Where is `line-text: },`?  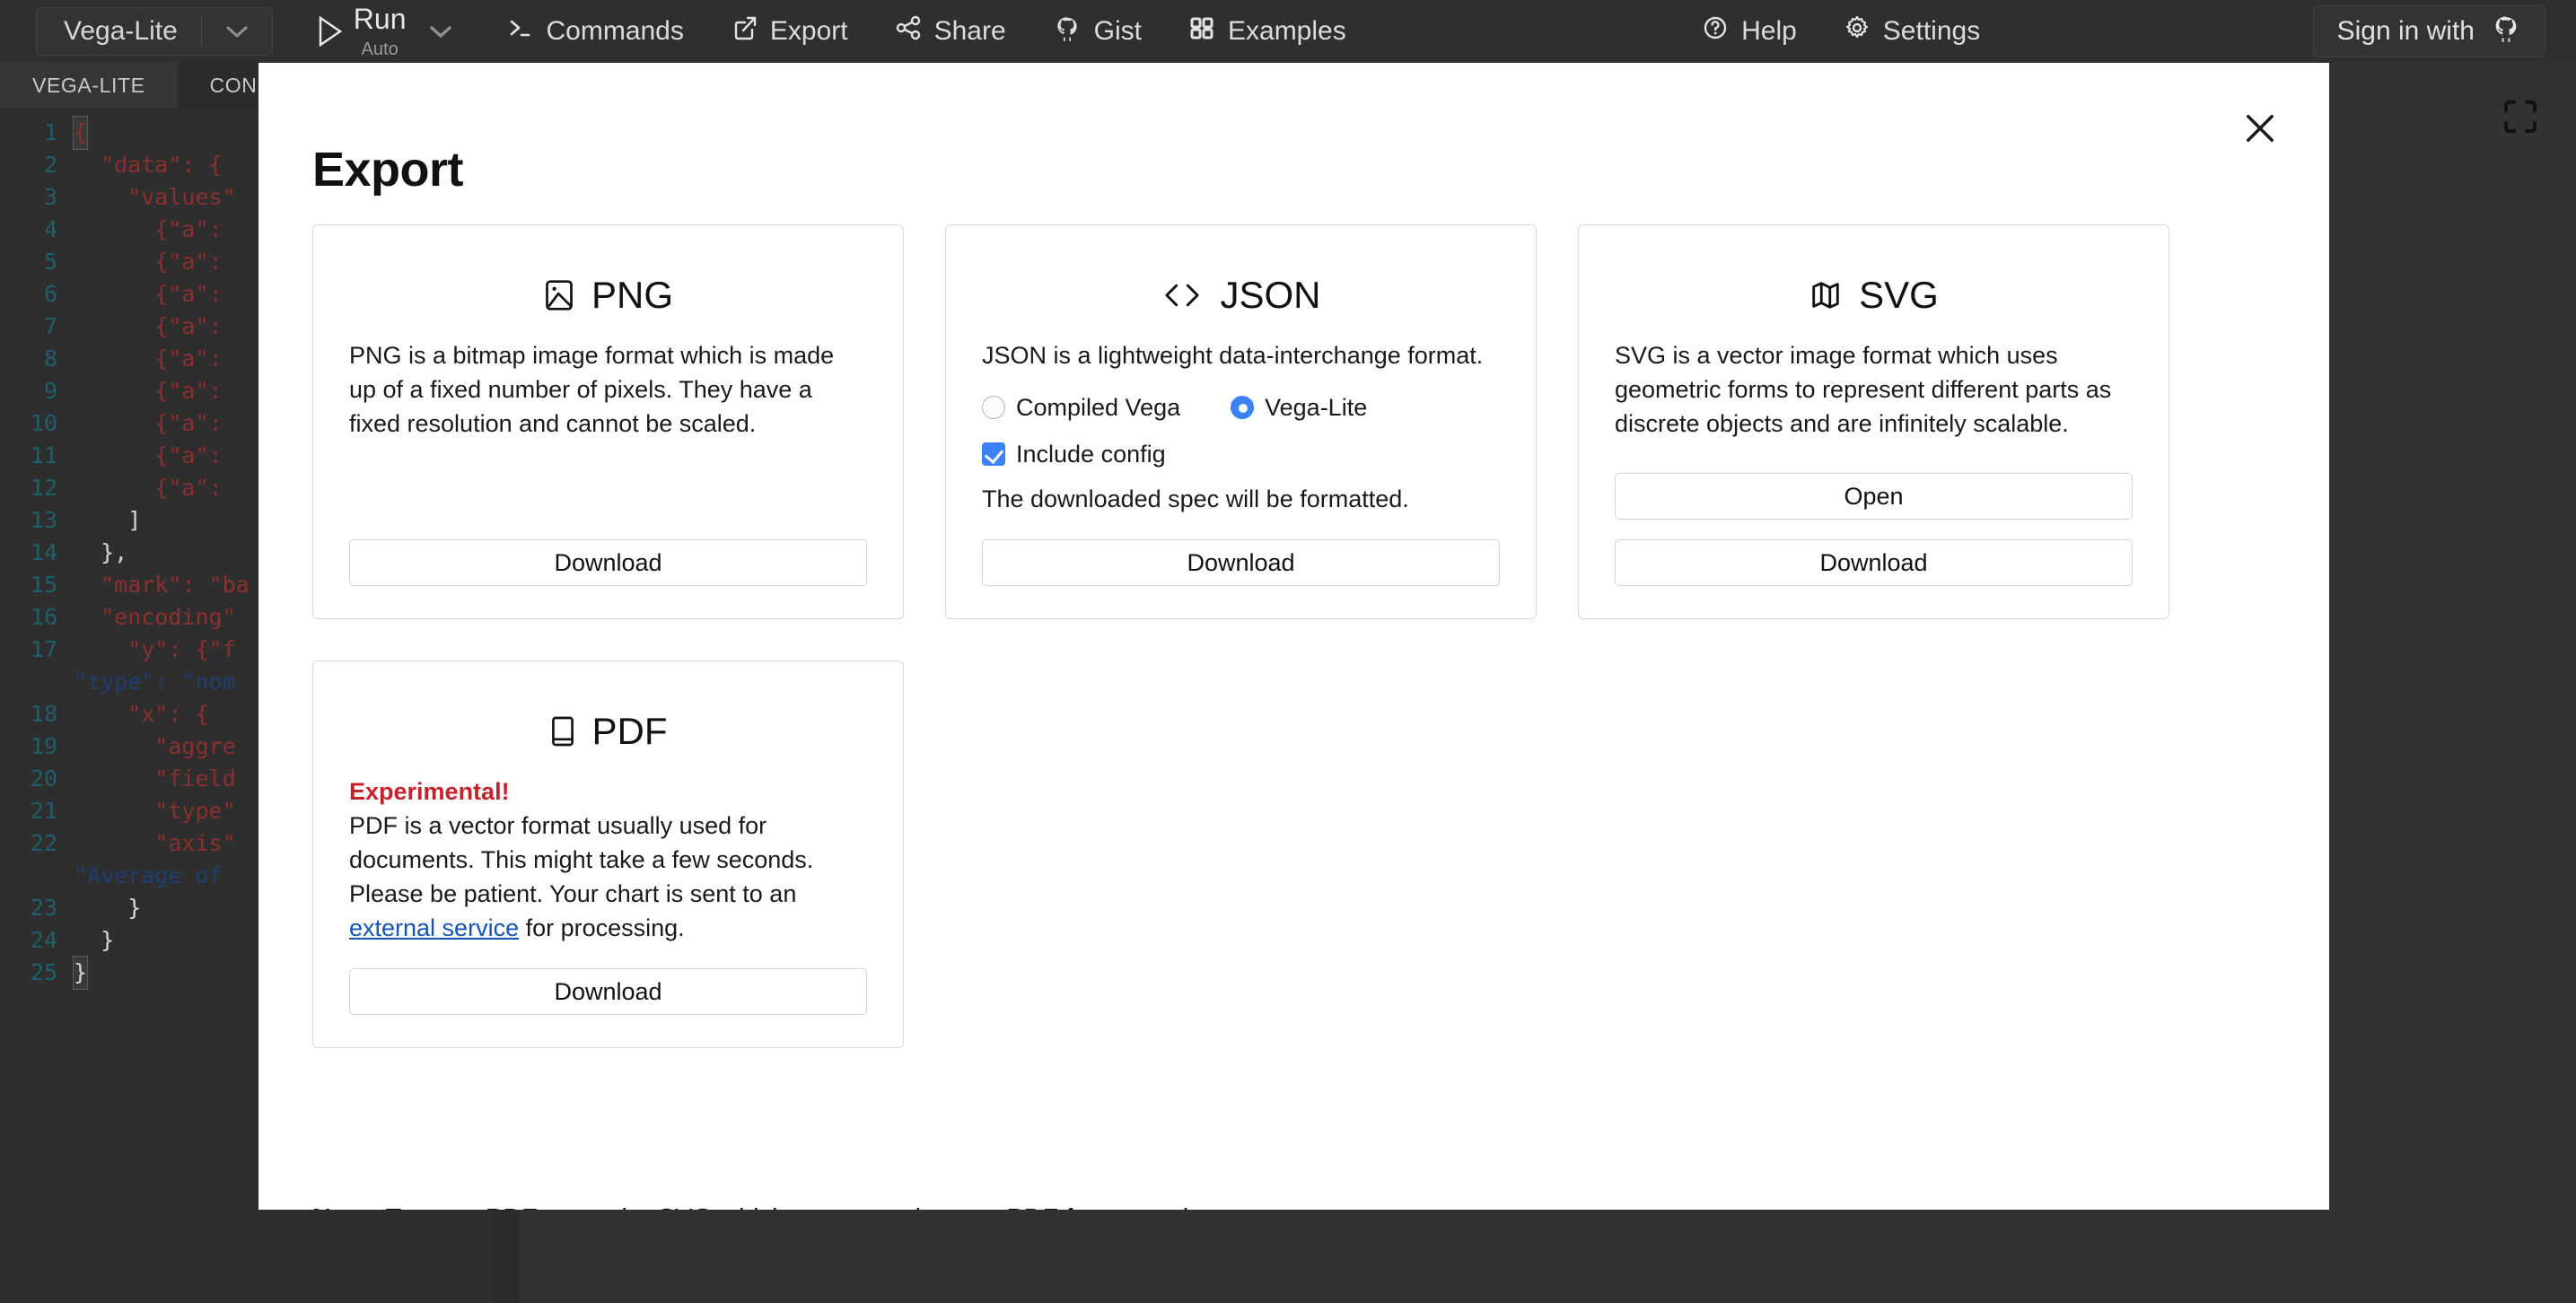 line-text: }, is located at coordinates (101, 552).